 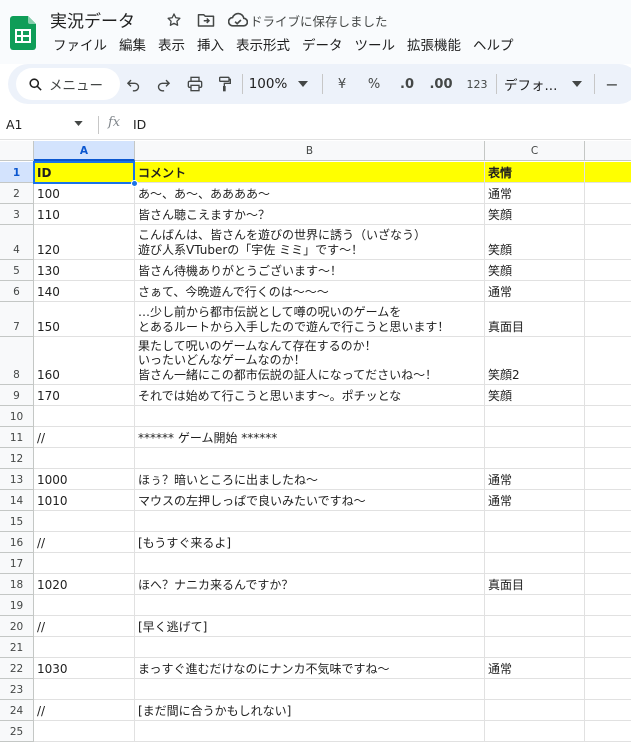 What do you see at coordinates (84, 214) in the screenshot?
I see `cell-a: 110` at bounding box center [84, 214].